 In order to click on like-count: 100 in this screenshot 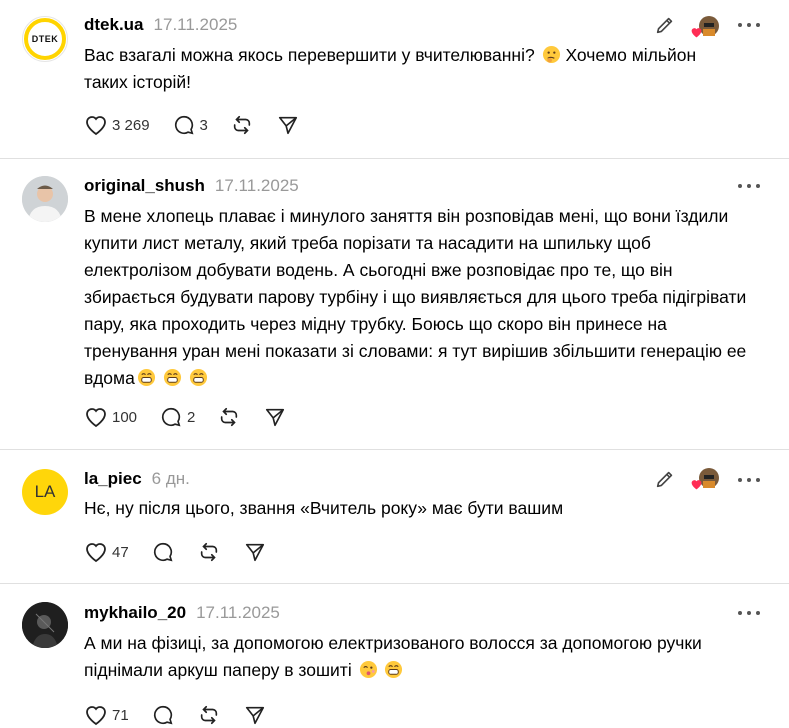, I will do `click(125, 417)`.